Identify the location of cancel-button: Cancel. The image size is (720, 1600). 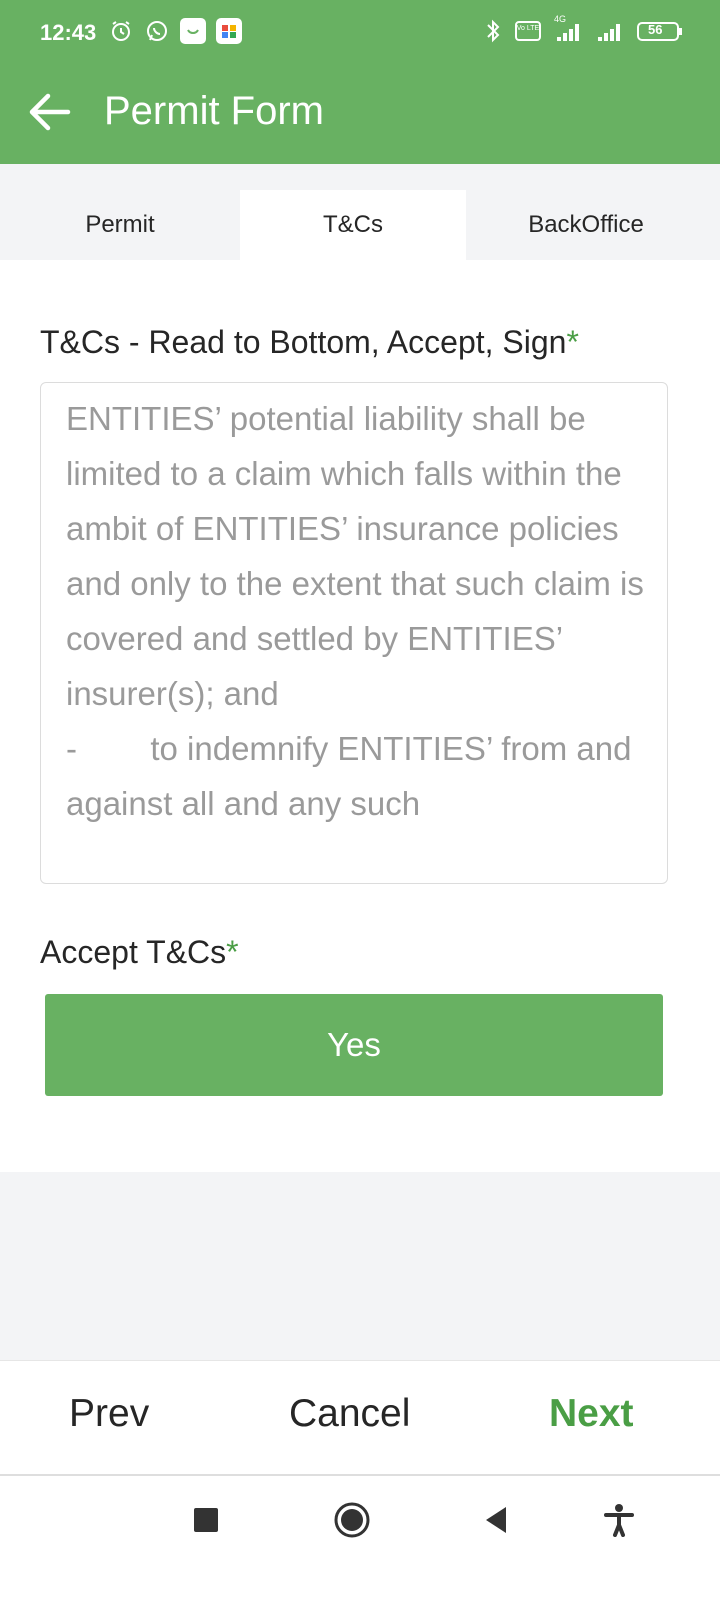
(349, 1414).